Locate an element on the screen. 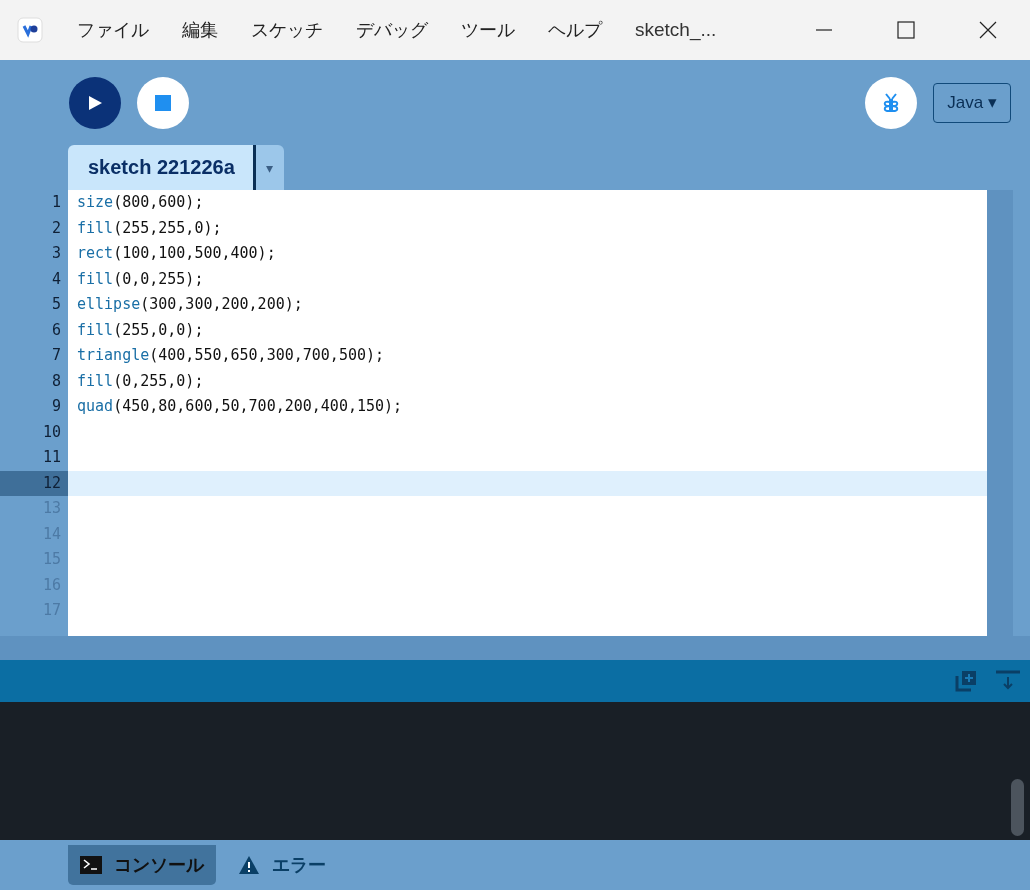 The width and height of the screenshot is (1030, 890). menu-item: ヘルプ is located at coordinates (575, 30).